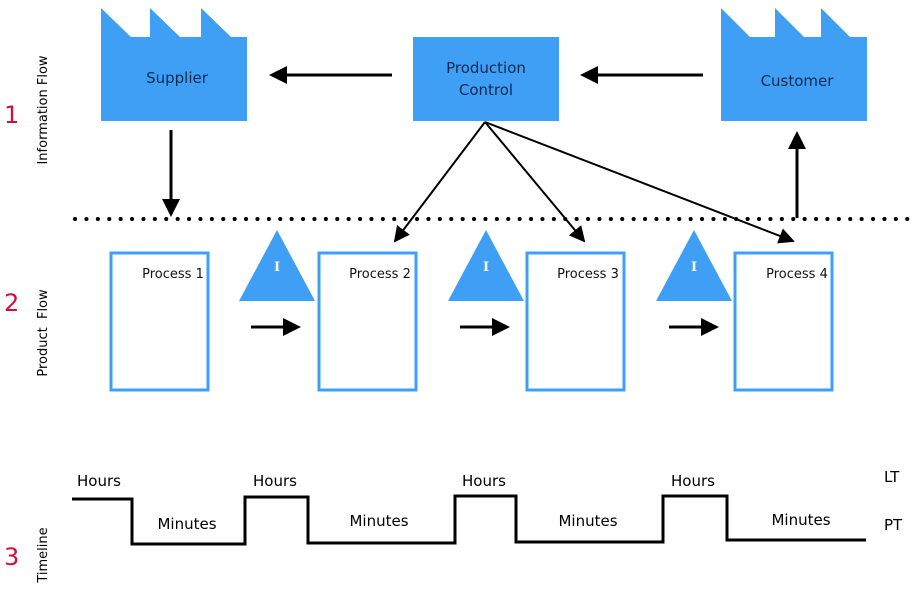 The image size is (918, 595). Describe the element at coordinates (380, 274) in the screenshot. I see `process-label-2: Process 2` at that location.